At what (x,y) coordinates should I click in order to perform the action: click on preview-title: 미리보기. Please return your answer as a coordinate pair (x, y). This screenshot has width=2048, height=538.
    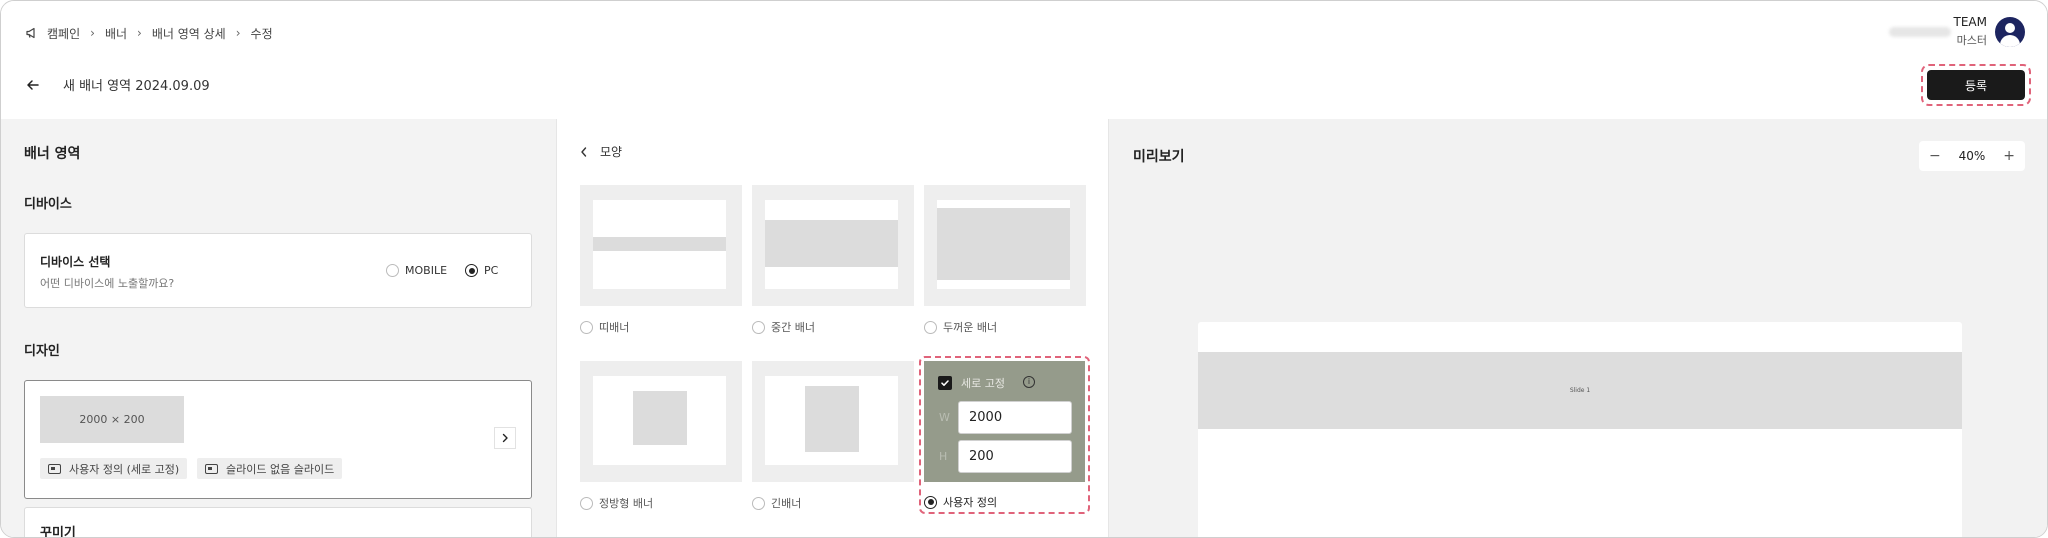
    Looking at the image, I should click on (1159, 157).